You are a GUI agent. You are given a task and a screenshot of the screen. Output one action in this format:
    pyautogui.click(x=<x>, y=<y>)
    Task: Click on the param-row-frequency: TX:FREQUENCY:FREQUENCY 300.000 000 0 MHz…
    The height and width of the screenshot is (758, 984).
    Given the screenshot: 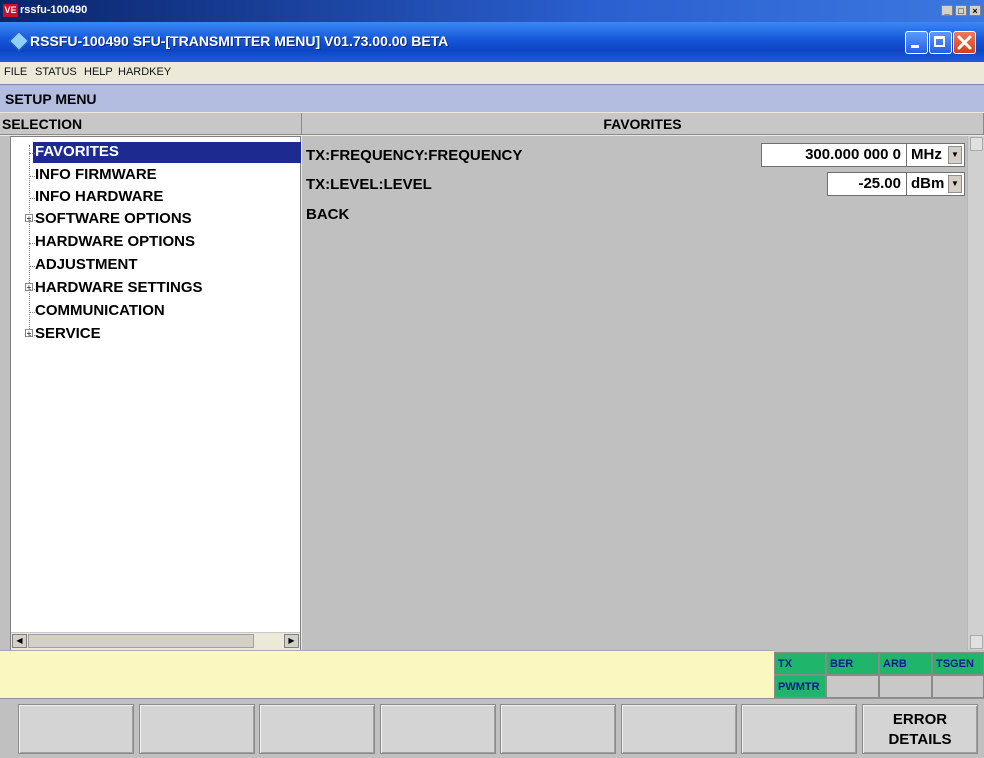 What is the action you would take?
    pyautogui.click(x=634, y=156)
    